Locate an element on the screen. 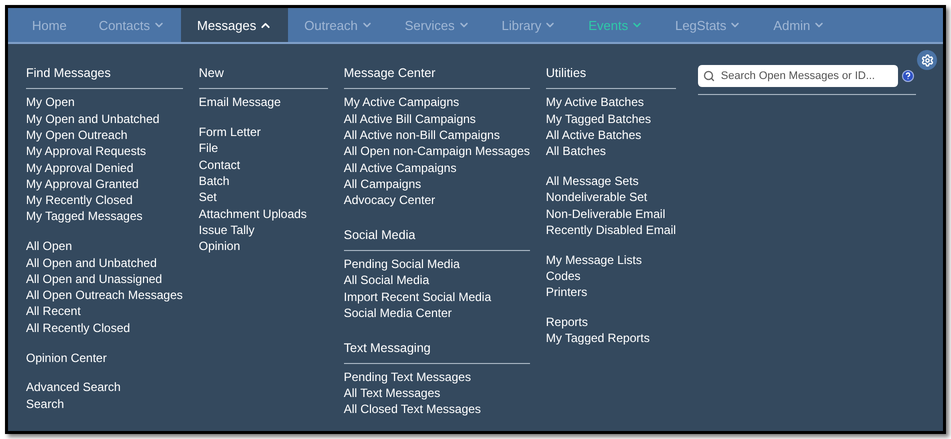 The height and width of the screenshot is (439, 951). menu-link: All Active Bill Campaigns is located at coordinates (410, 118).